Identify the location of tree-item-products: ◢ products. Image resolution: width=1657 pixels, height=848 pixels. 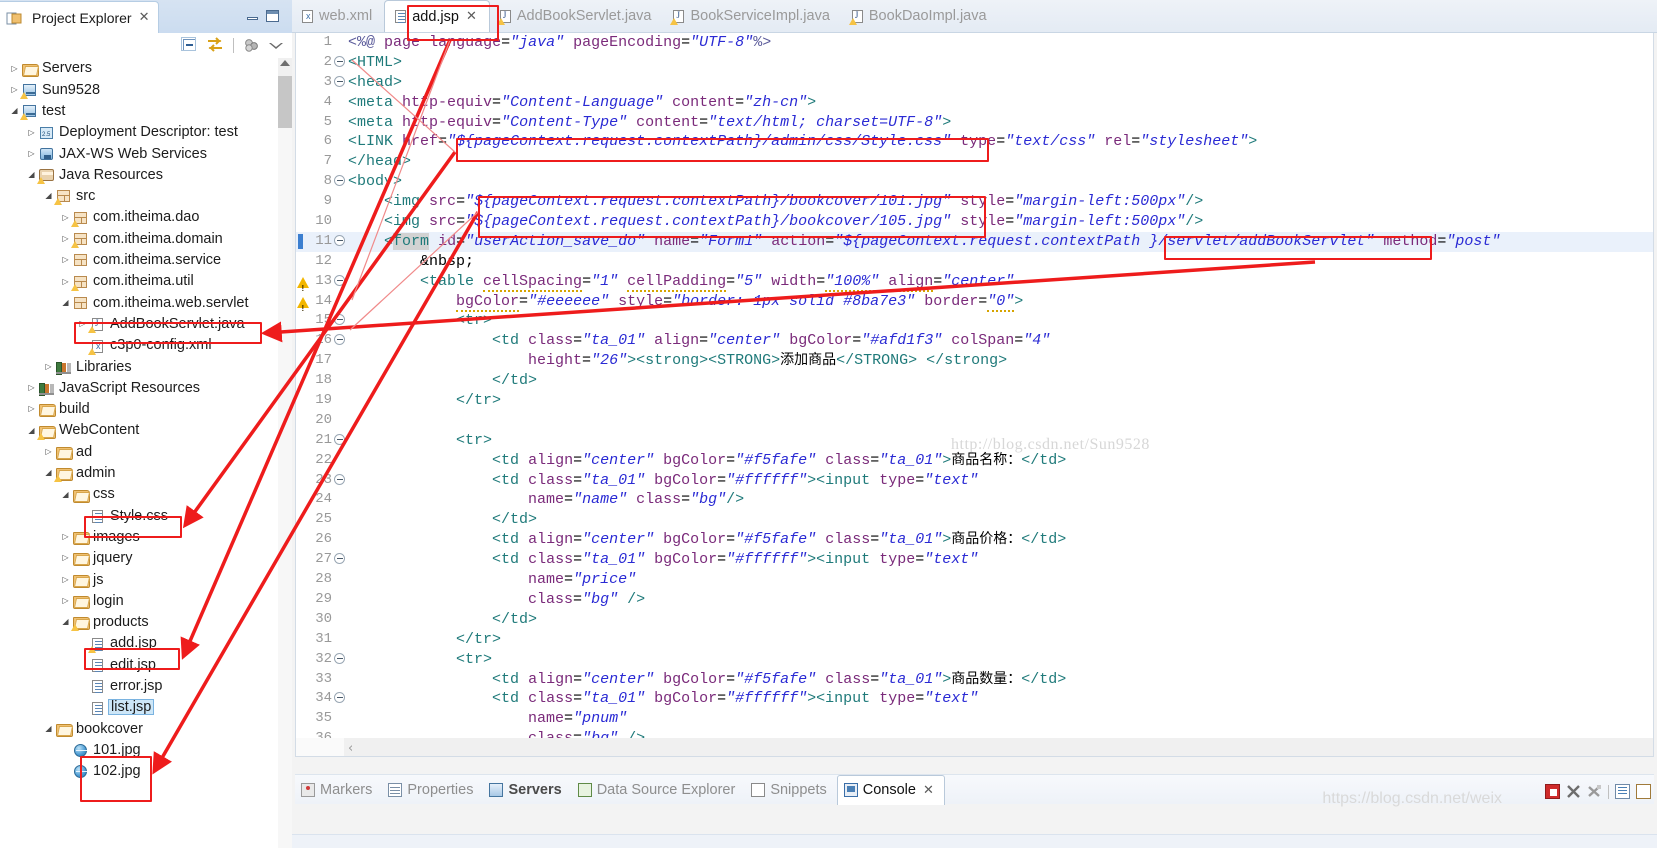
(146, 622).